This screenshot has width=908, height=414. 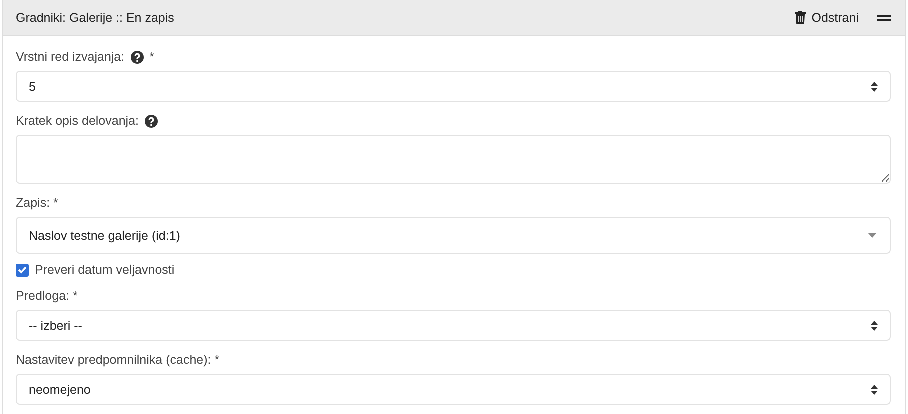 What do you see at coordinates (826, 17) in the screenshot?
I see `remove-button: Odstrani` at bounding box center [826, 17].